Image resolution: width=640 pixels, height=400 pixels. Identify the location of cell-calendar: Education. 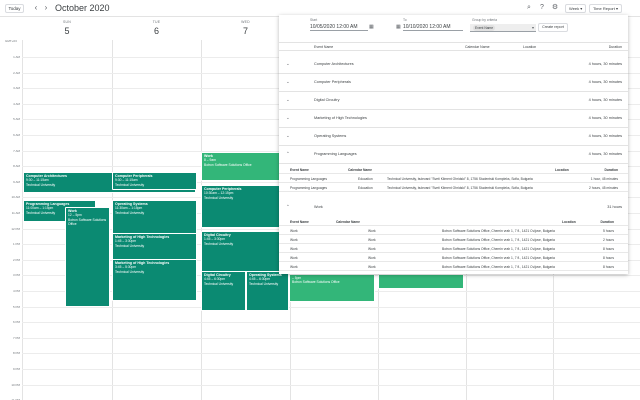
(365, 178).